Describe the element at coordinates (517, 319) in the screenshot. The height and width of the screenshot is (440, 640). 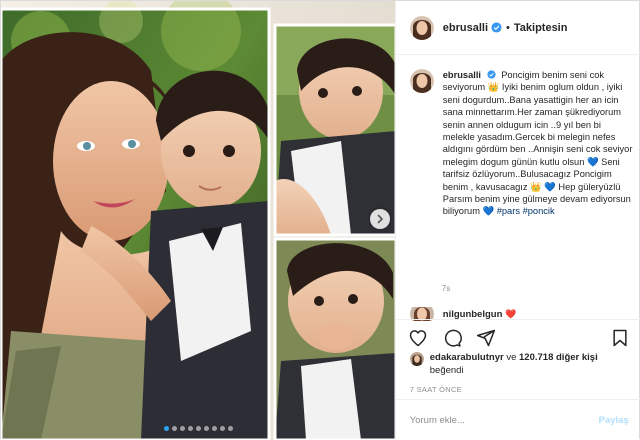
I see `actions-divider` at that location.